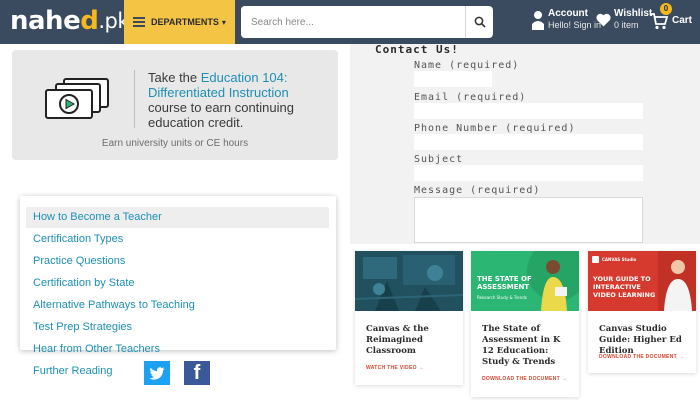  What do you see at coordinates (175, 143) in the screenshot?
I see `promo-footer: Earn university units or CE hours` at bounding box center [175, 143].